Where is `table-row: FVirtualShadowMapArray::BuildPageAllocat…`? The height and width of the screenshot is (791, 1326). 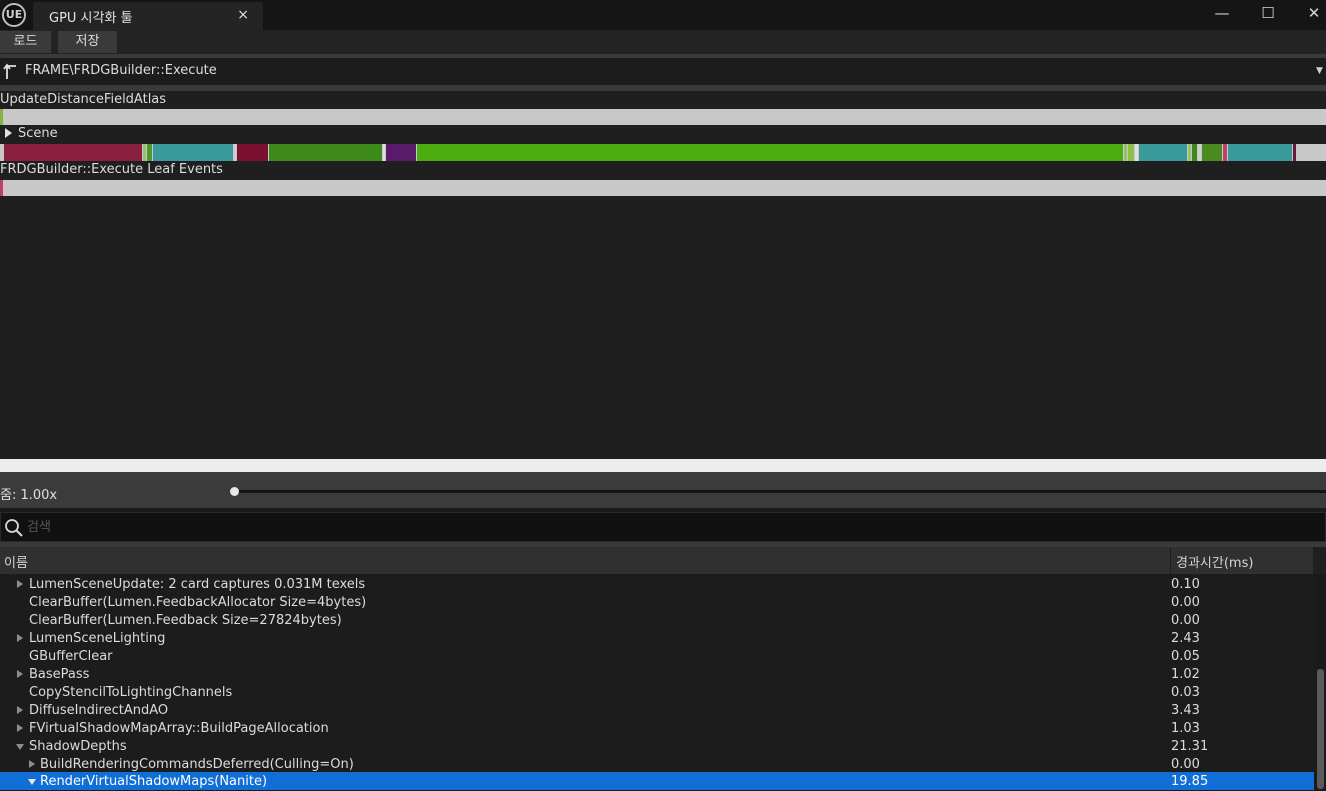 table-row: FVirtualShadowMapArray::BuildPageAllocat… is located at coordinates (657, 728).